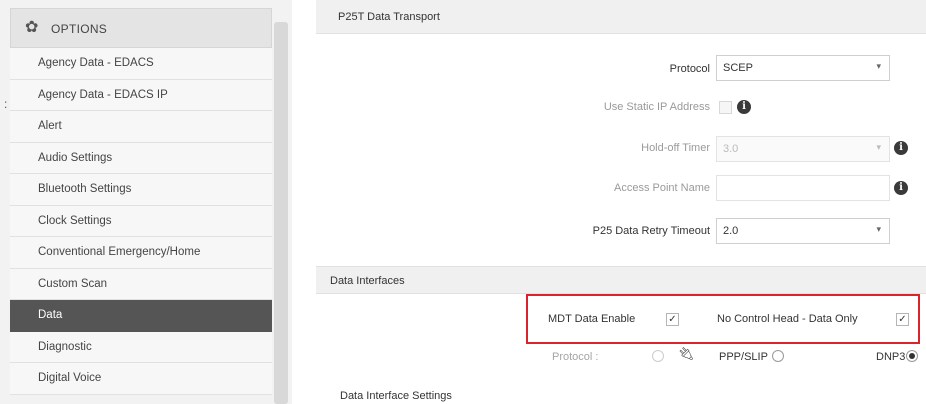 The image size is (926, 404). Describe the element at coordinates (79, 29) in the screenshot. I see `options-title: OPTIONS` at that location.